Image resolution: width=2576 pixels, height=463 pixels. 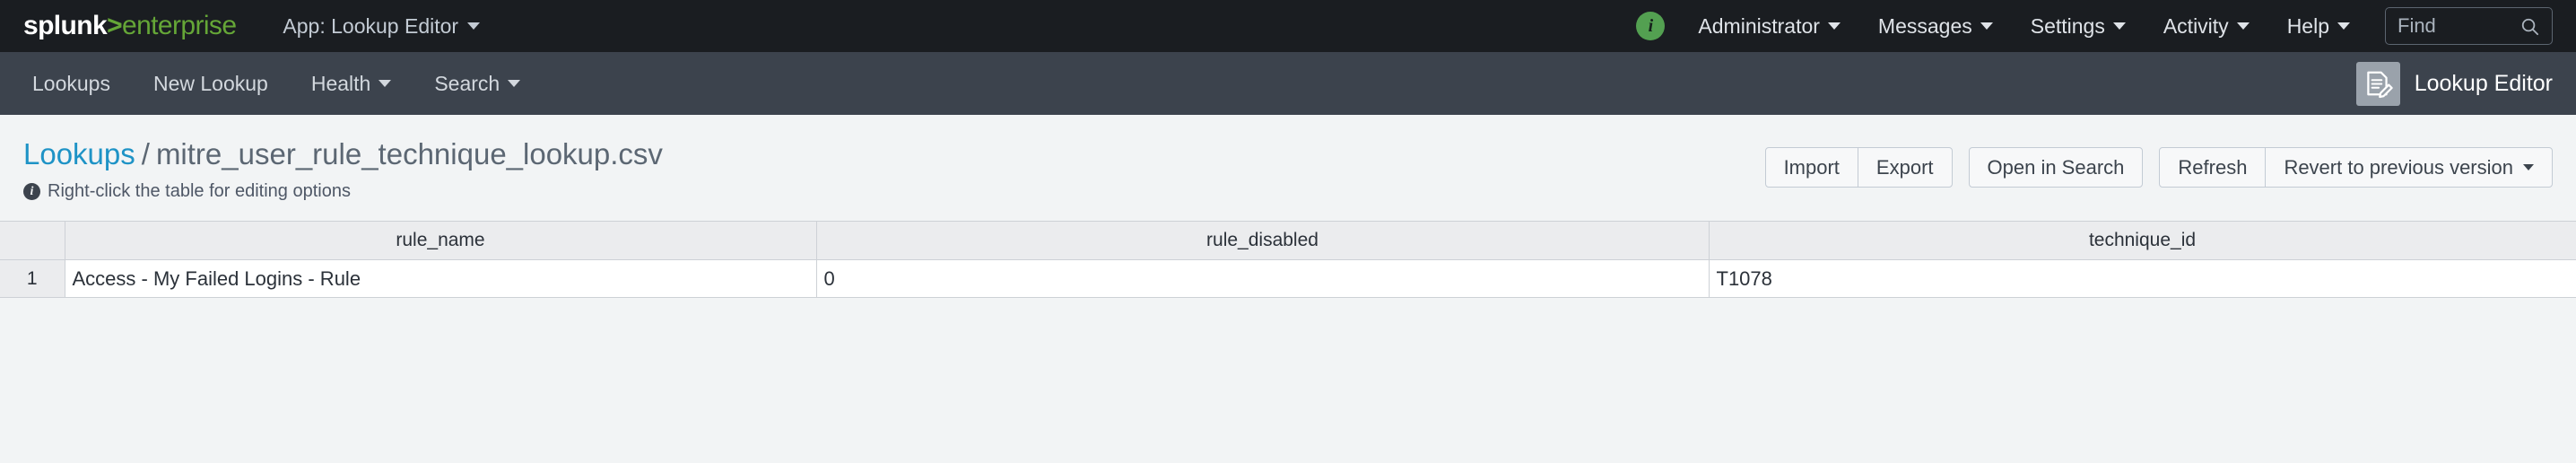 I want to click on import-button: Import, so click(x=1811, y=167).